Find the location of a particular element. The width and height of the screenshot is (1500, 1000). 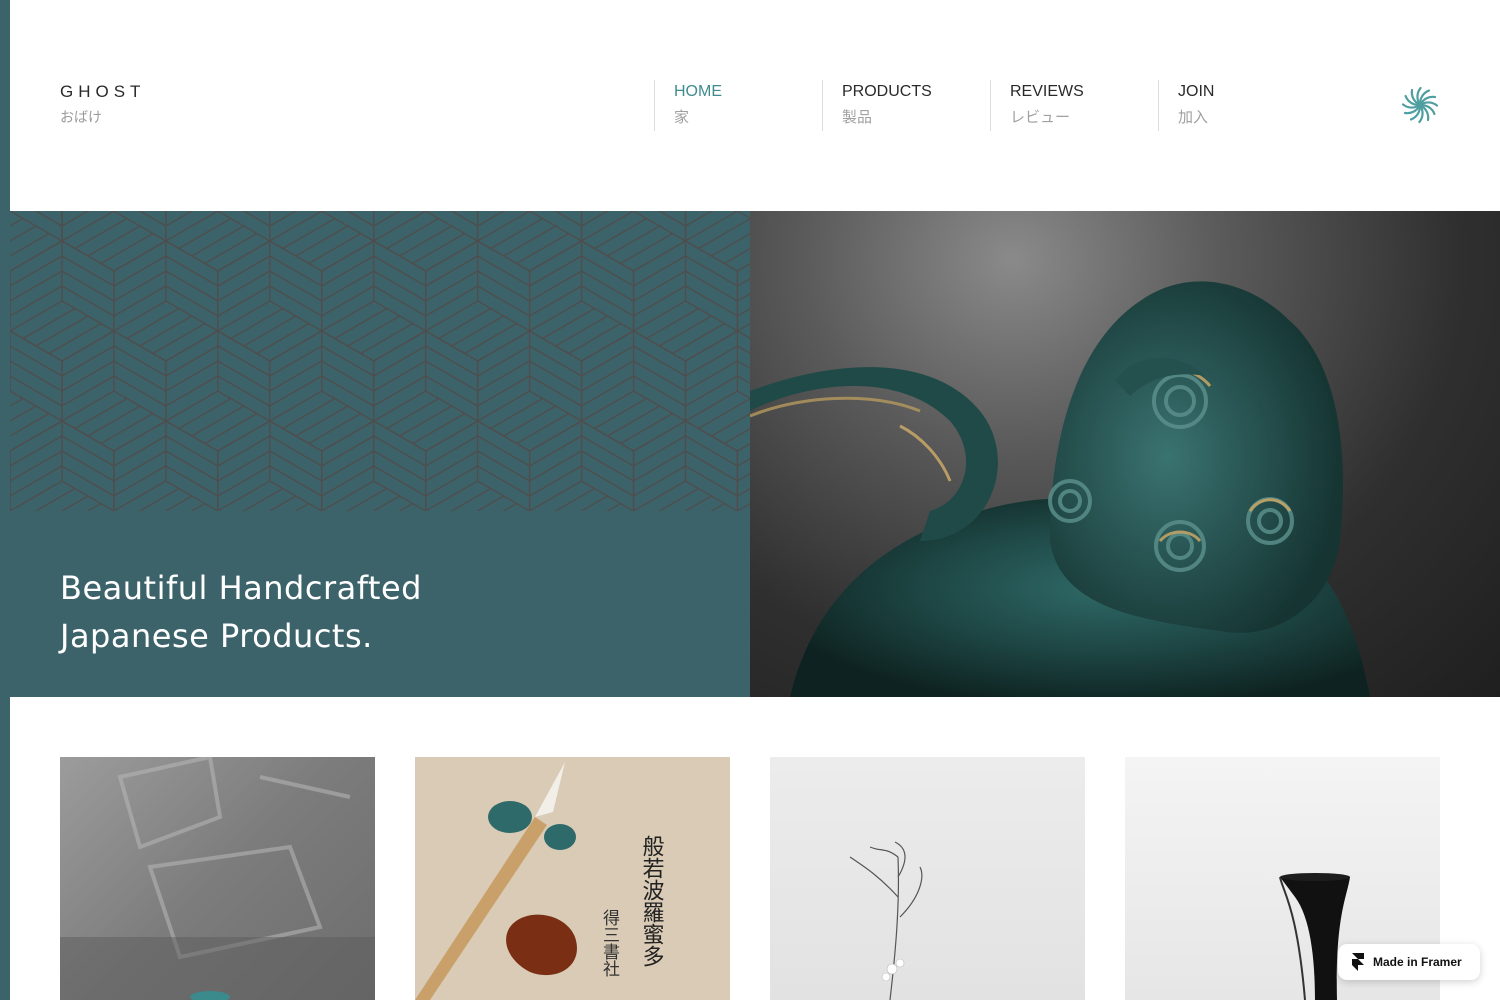

brand-logo: GHOST おばけ is located at coordinates (102, 104).